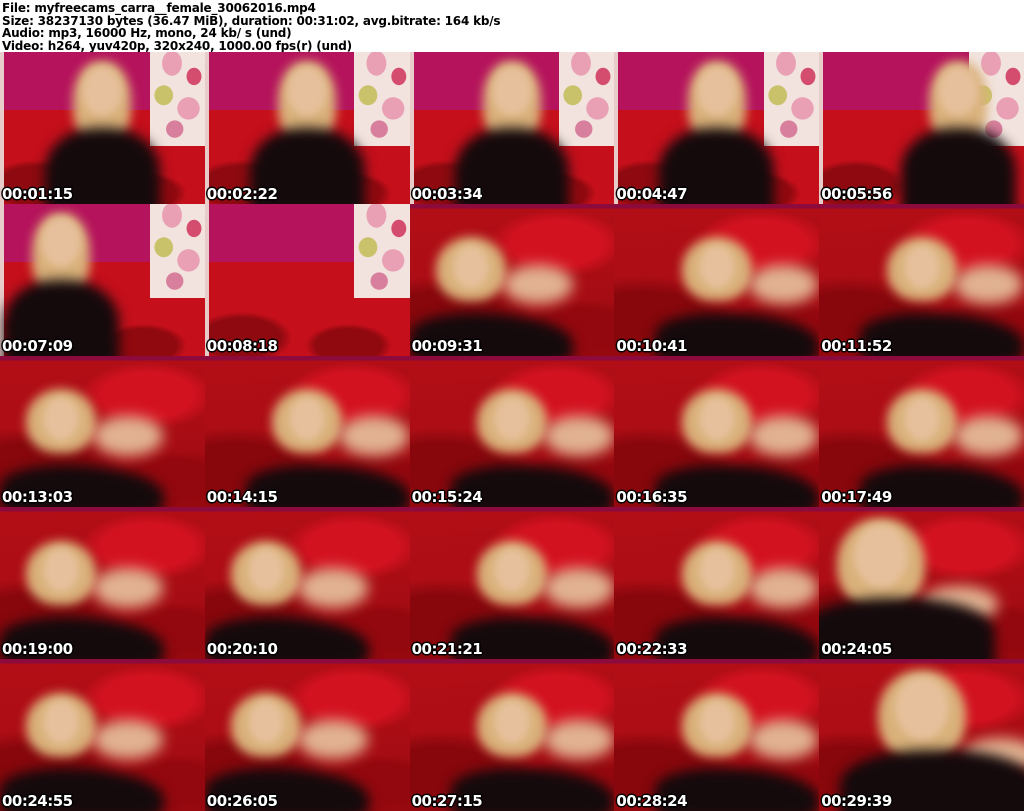  Describe the element at coordinates (856, 801) in the screenshot. I see `timestamp-overlay: 00:29:39` at that location.